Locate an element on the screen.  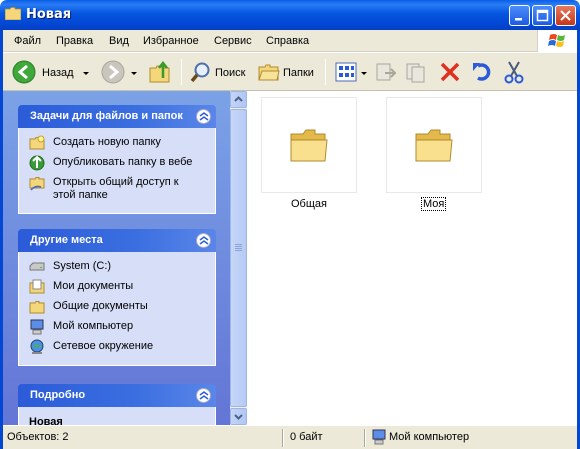
search-icon is located at coordinates (200, 72).